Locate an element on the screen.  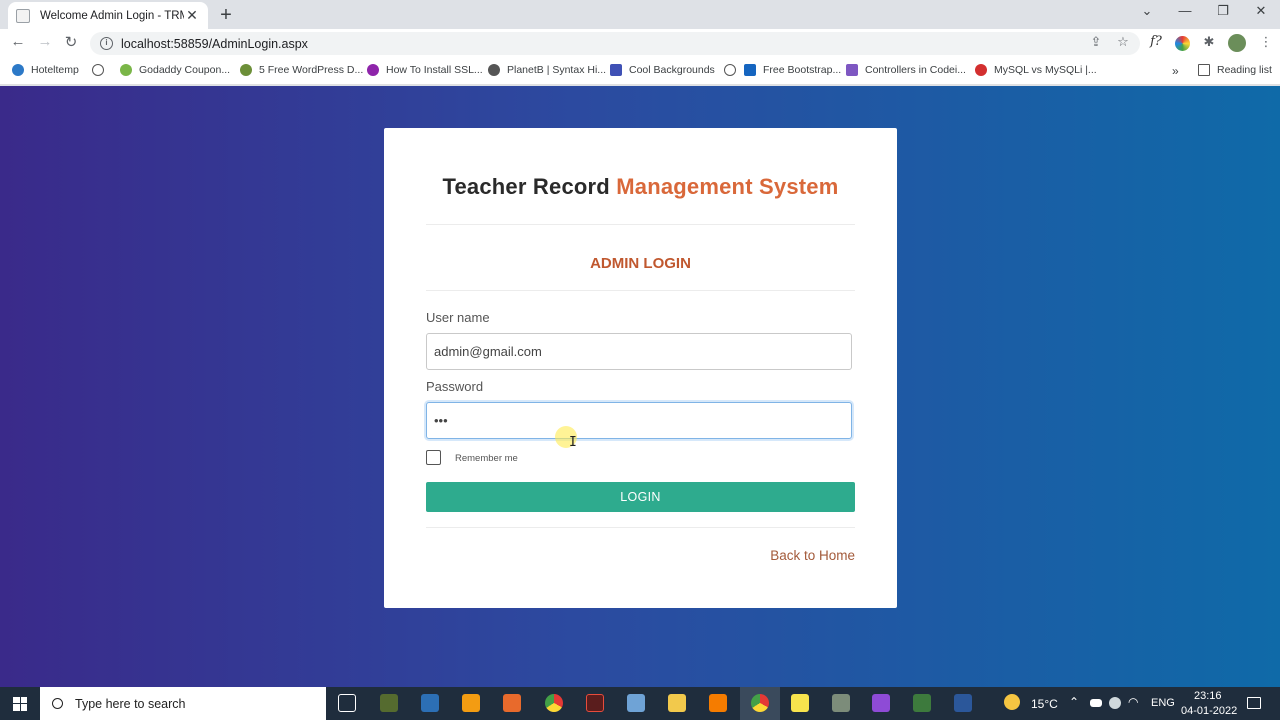
tab-strip: Welcome Admin Login - TRMS- ✕ + ⌄ — ❐ ✕ is located at coordinates (640, 14).